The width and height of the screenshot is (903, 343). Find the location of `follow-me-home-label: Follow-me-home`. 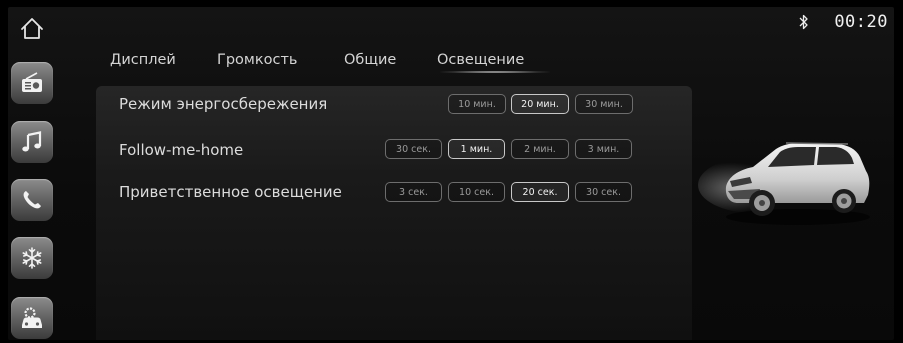

follow-me-home-label: Follow-me-home is located at coordinates (181, 150).